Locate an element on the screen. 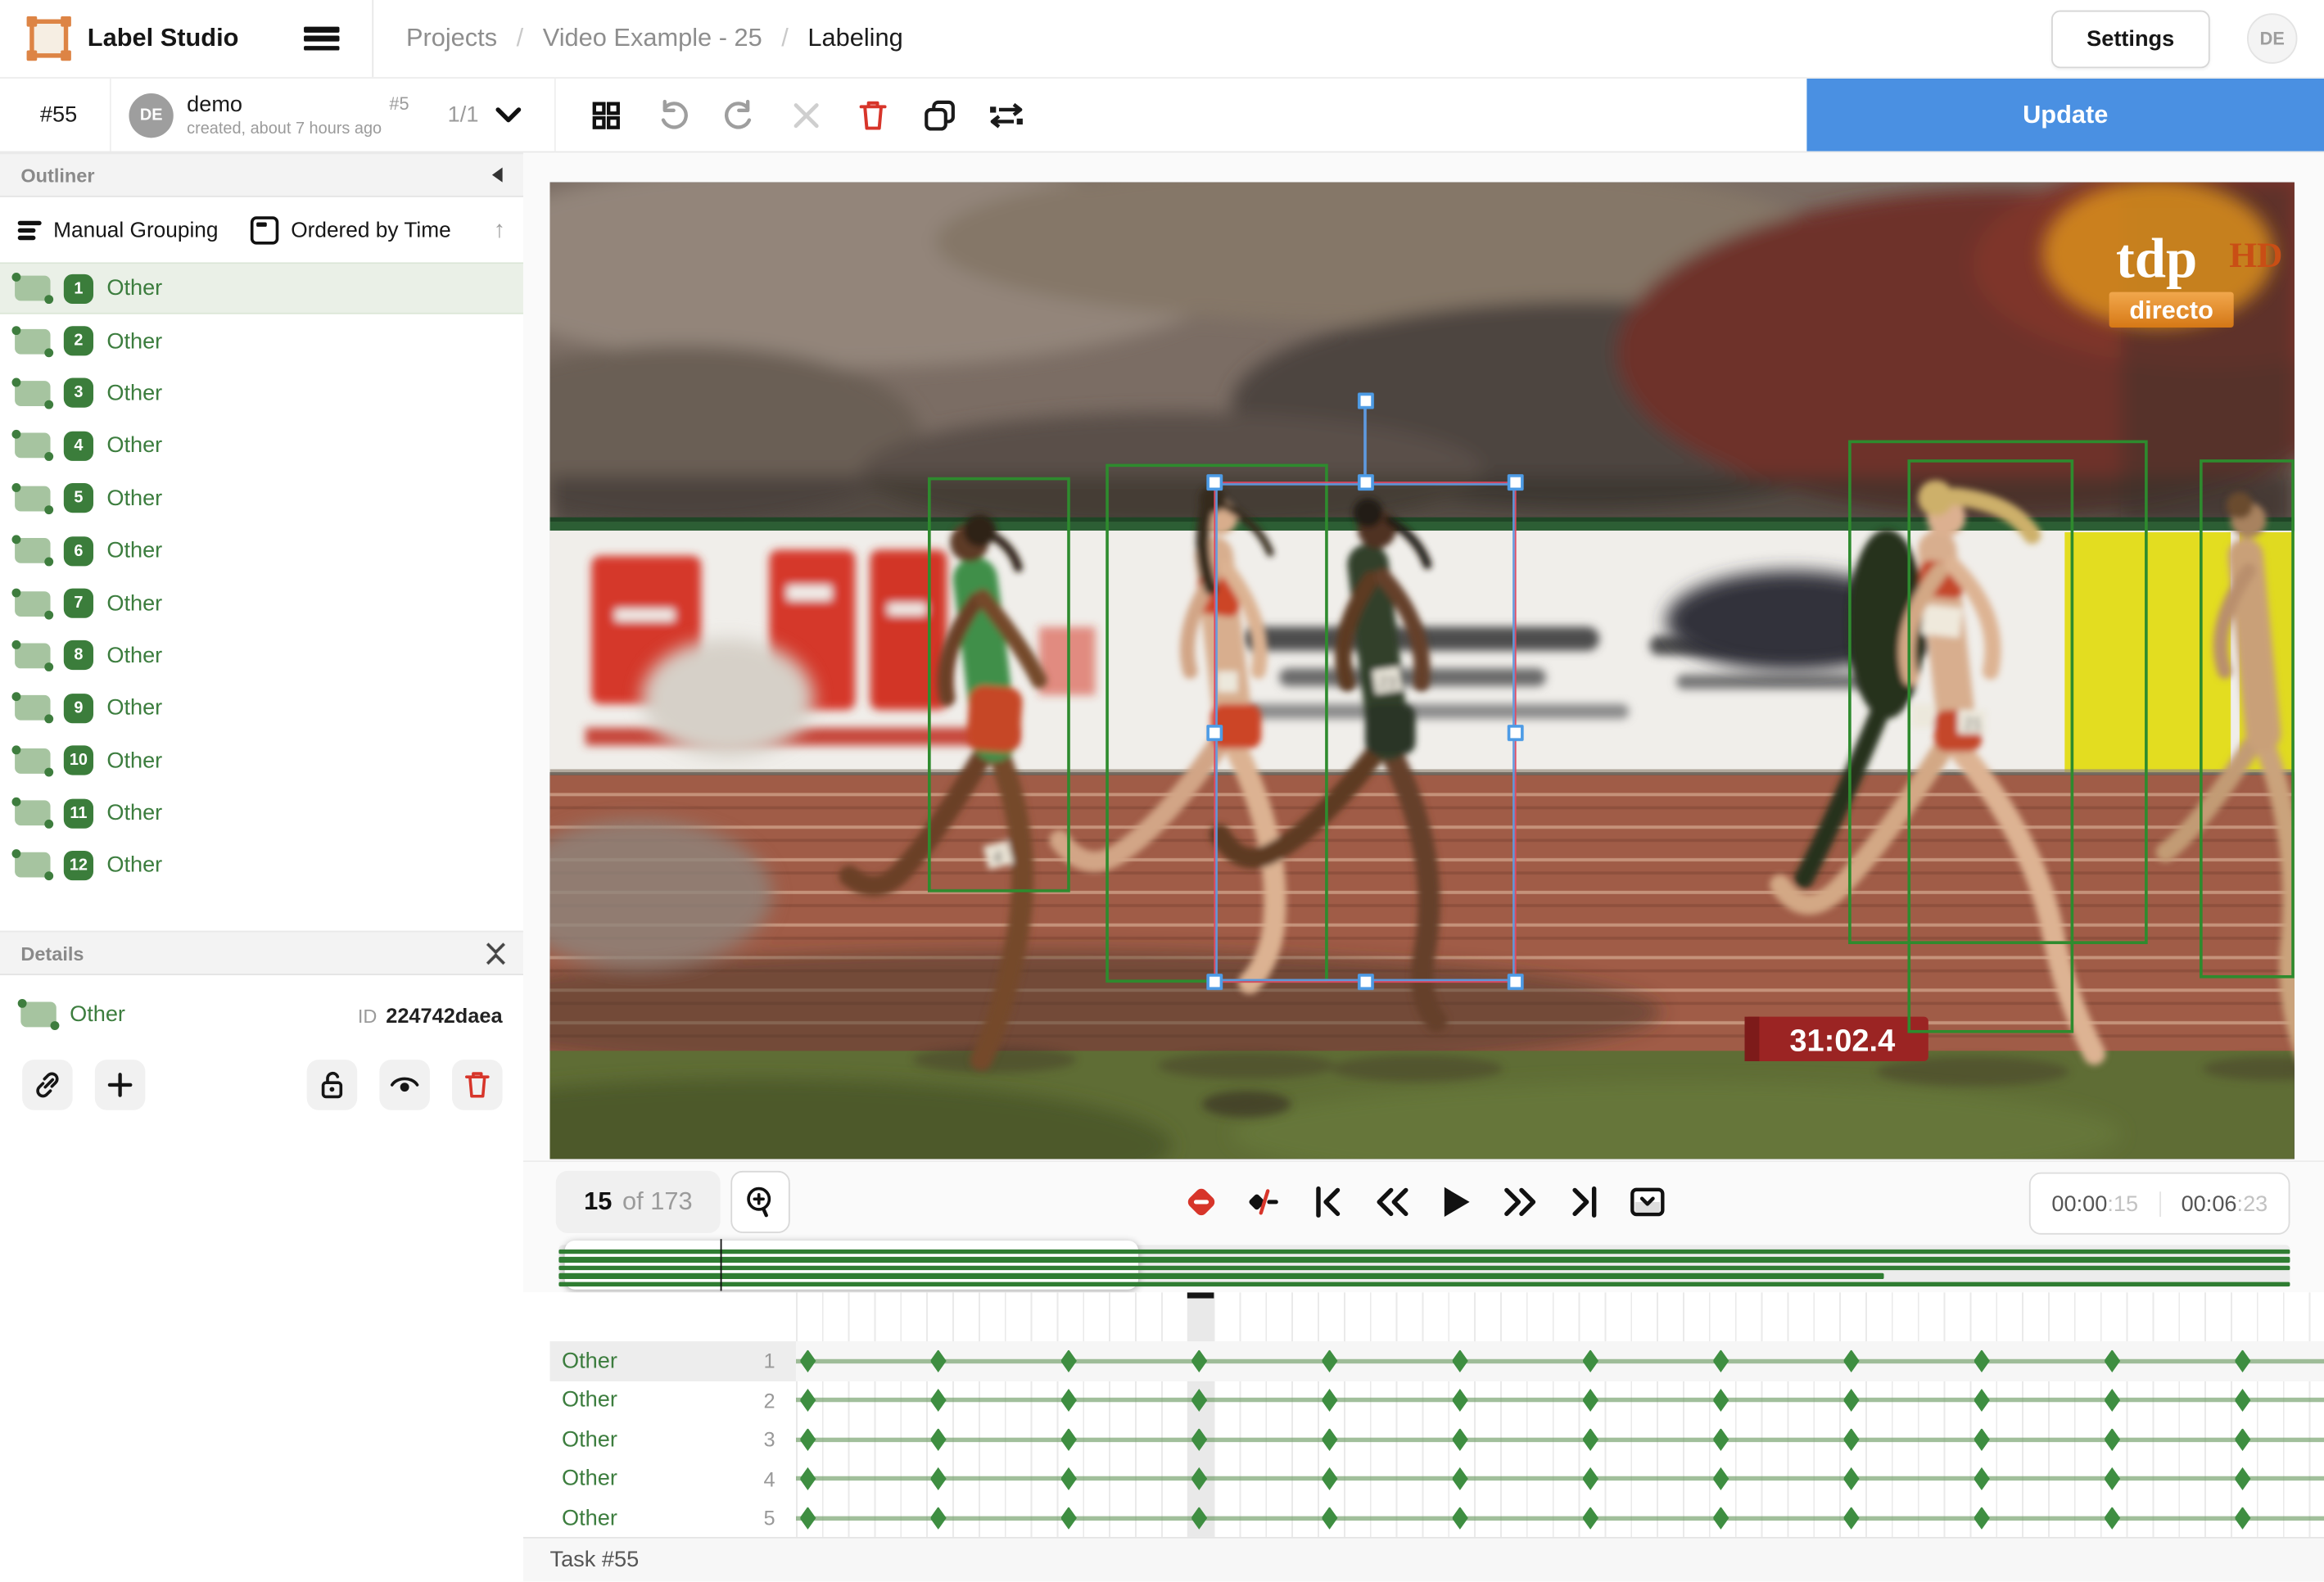 Image resolution: width=2324 pixels, height=1582 pixels. resize-handle-tr is located at coordinates (1515, 482).